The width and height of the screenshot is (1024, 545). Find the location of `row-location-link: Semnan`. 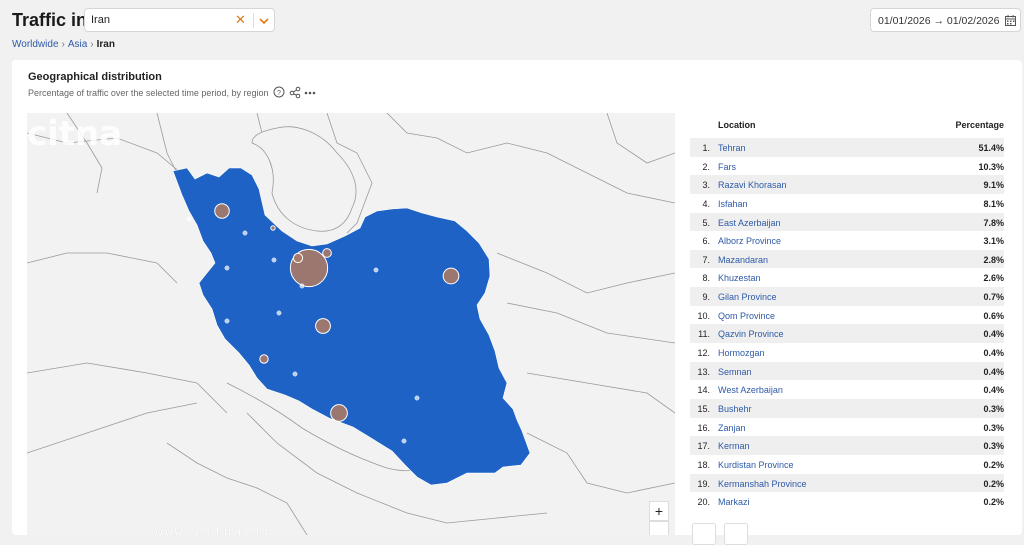

row-location-link: Semnan is located at coordinates (735, 372).